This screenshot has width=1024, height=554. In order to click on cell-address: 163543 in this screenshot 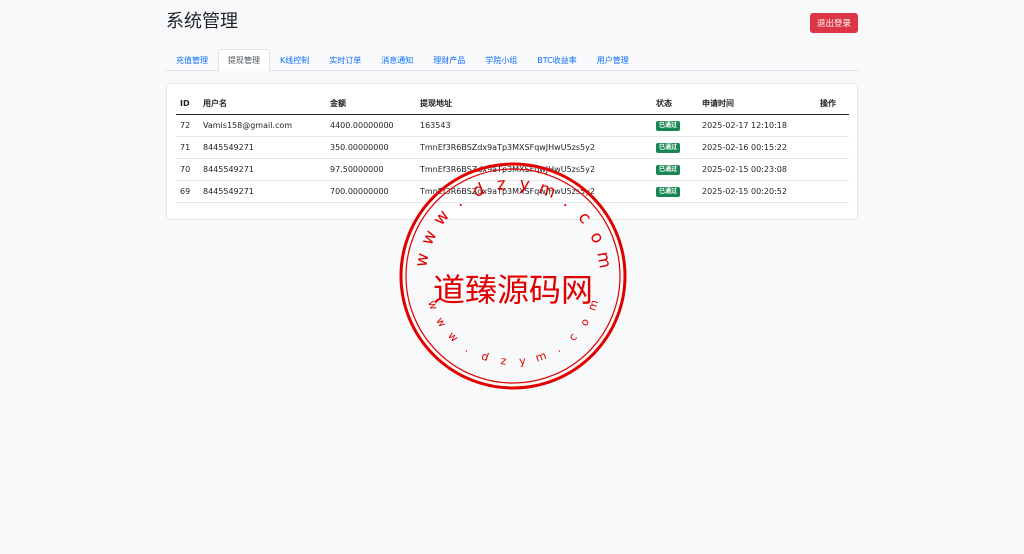, I will do `click(534, 125)`.